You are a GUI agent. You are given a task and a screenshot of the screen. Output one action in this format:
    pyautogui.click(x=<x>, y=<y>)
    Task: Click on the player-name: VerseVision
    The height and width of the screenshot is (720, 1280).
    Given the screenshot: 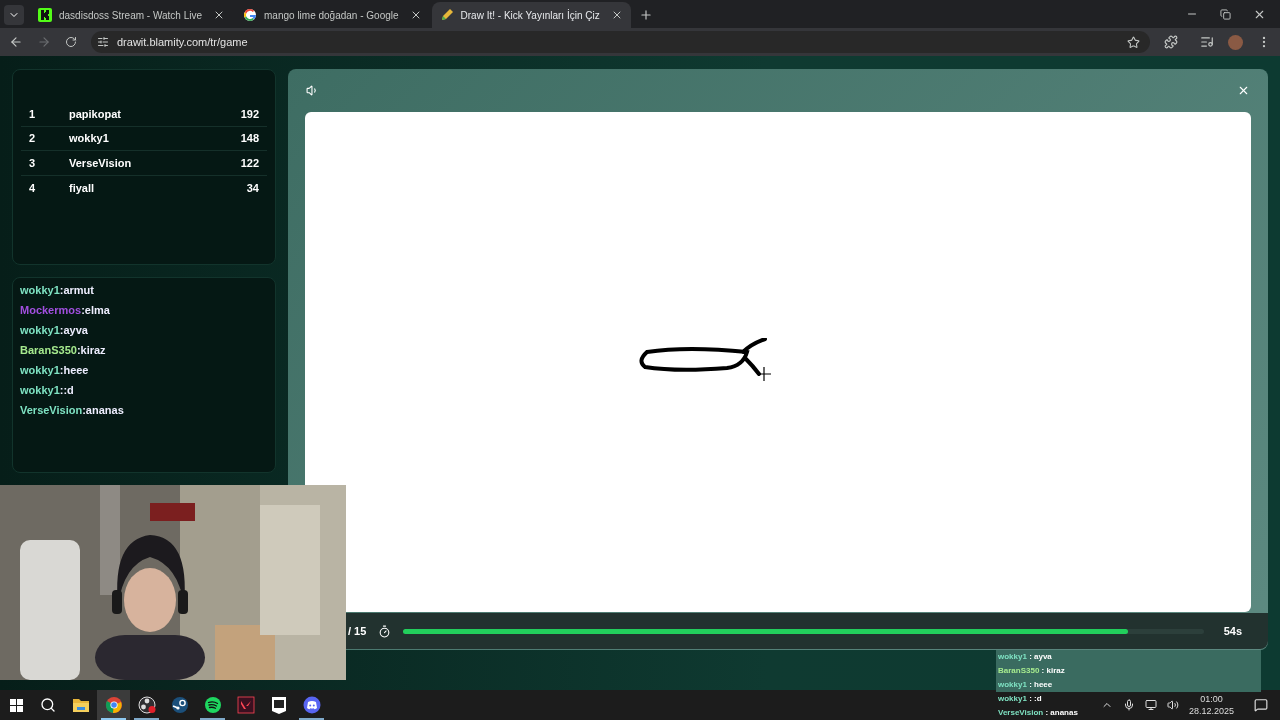 What is the action you would take?
    pyautogui.click(x=101, y=163)
    